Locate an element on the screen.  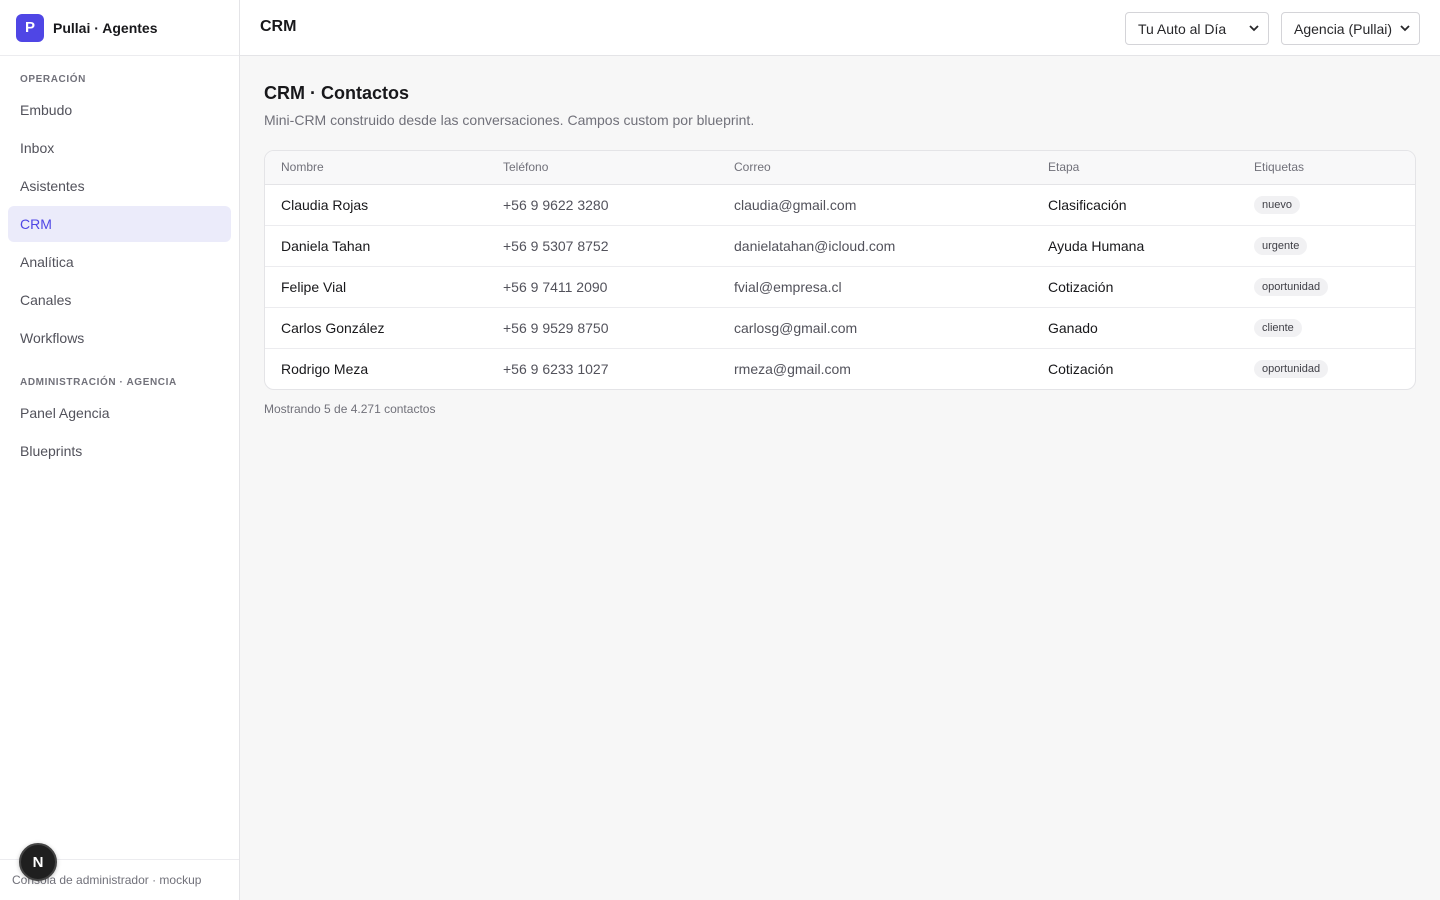
contact-phone: +56 9 5307 8752 is located at coordinates (602, 246).